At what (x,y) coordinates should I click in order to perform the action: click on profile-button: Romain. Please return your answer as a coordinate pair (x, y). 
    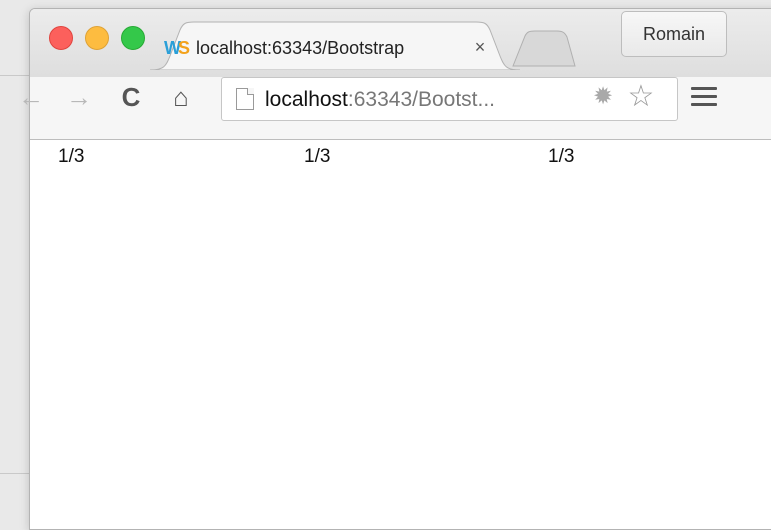
    Looking at the image, I should click on (674, 34).